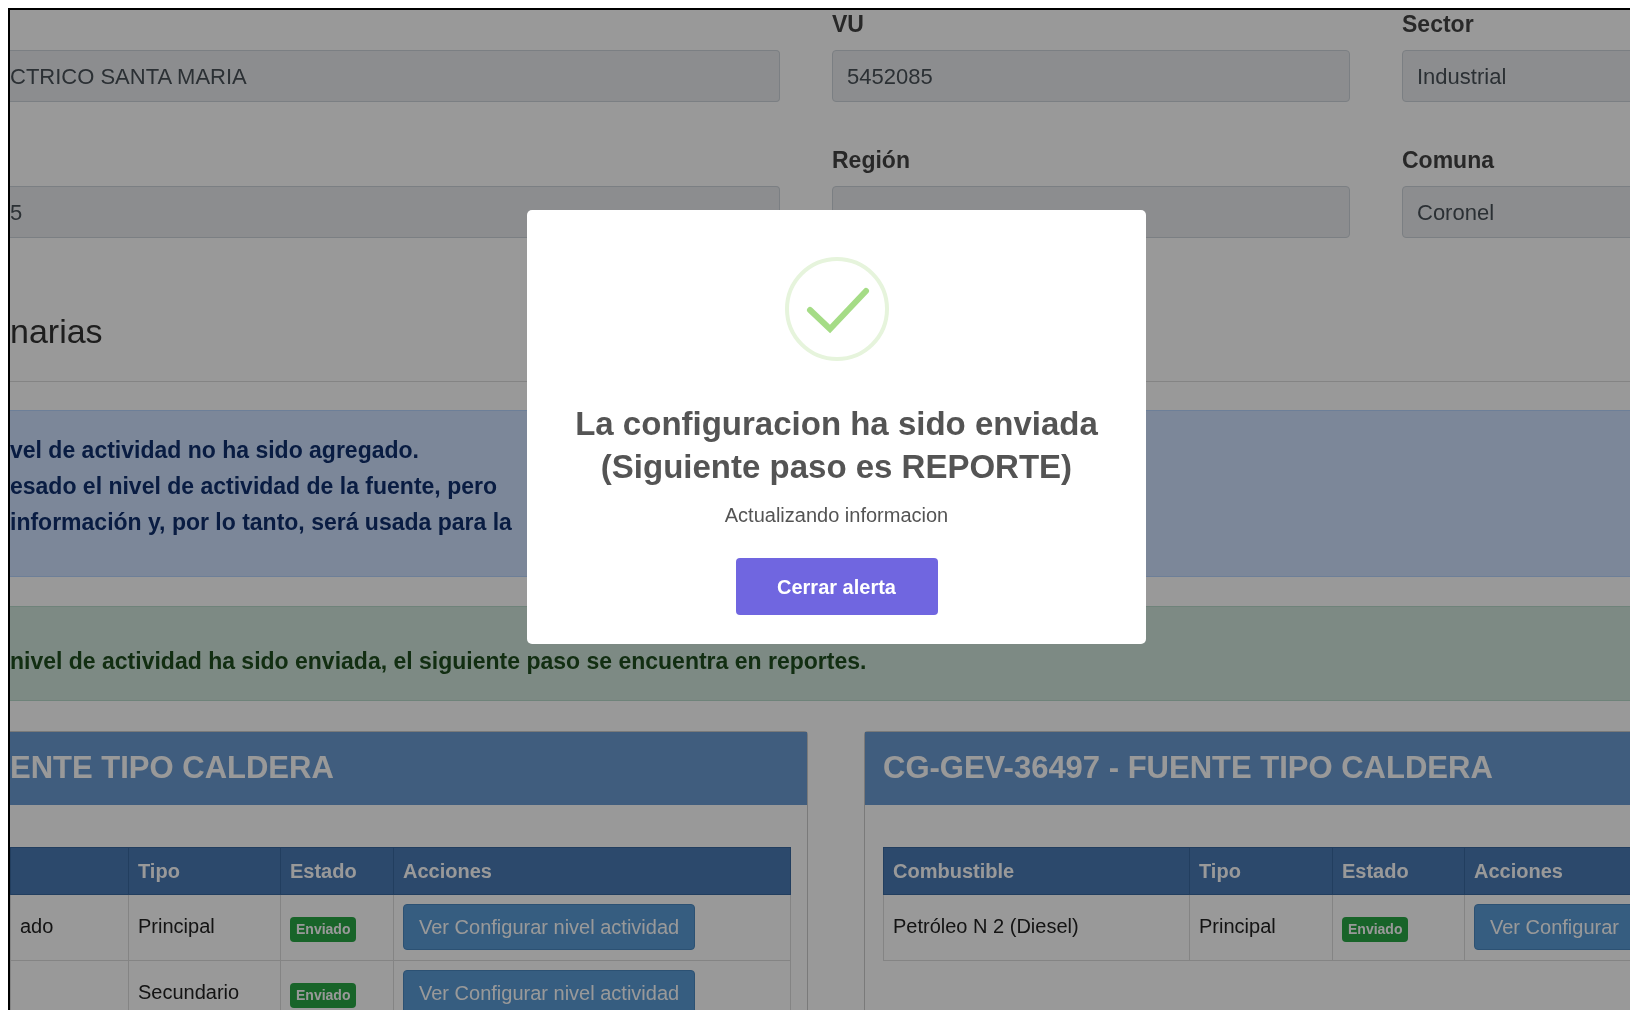 Image resolution: width=1630 pixels, height=1010 pixels. What do you see at coordinates (1091, 76) in the screenshot?
I see `input-field: 5452085` at bounding box center [1091, 76].